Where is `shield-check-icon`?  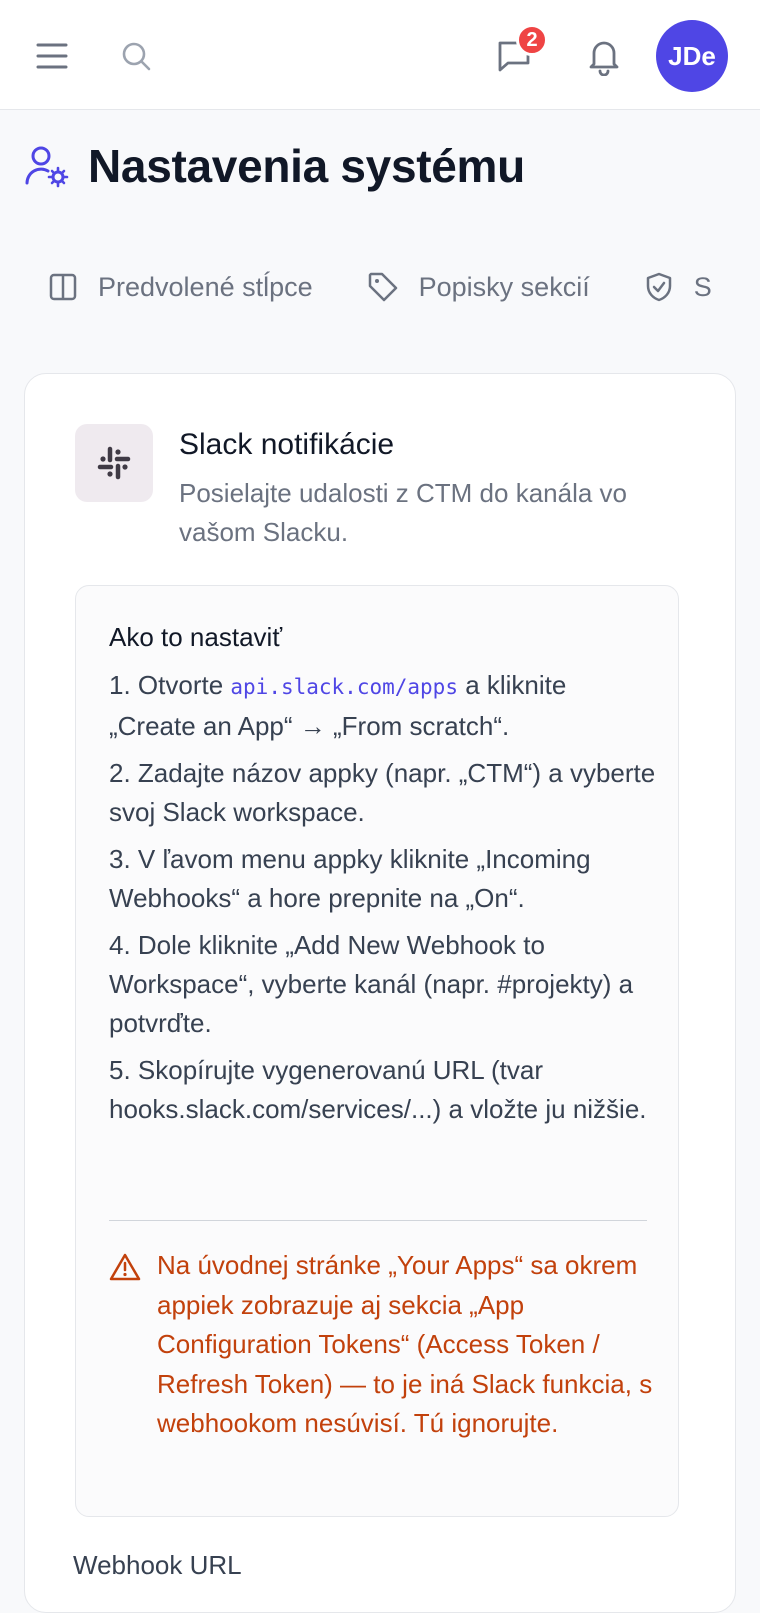 shield-check-icon is located at coordinates (658, 287).